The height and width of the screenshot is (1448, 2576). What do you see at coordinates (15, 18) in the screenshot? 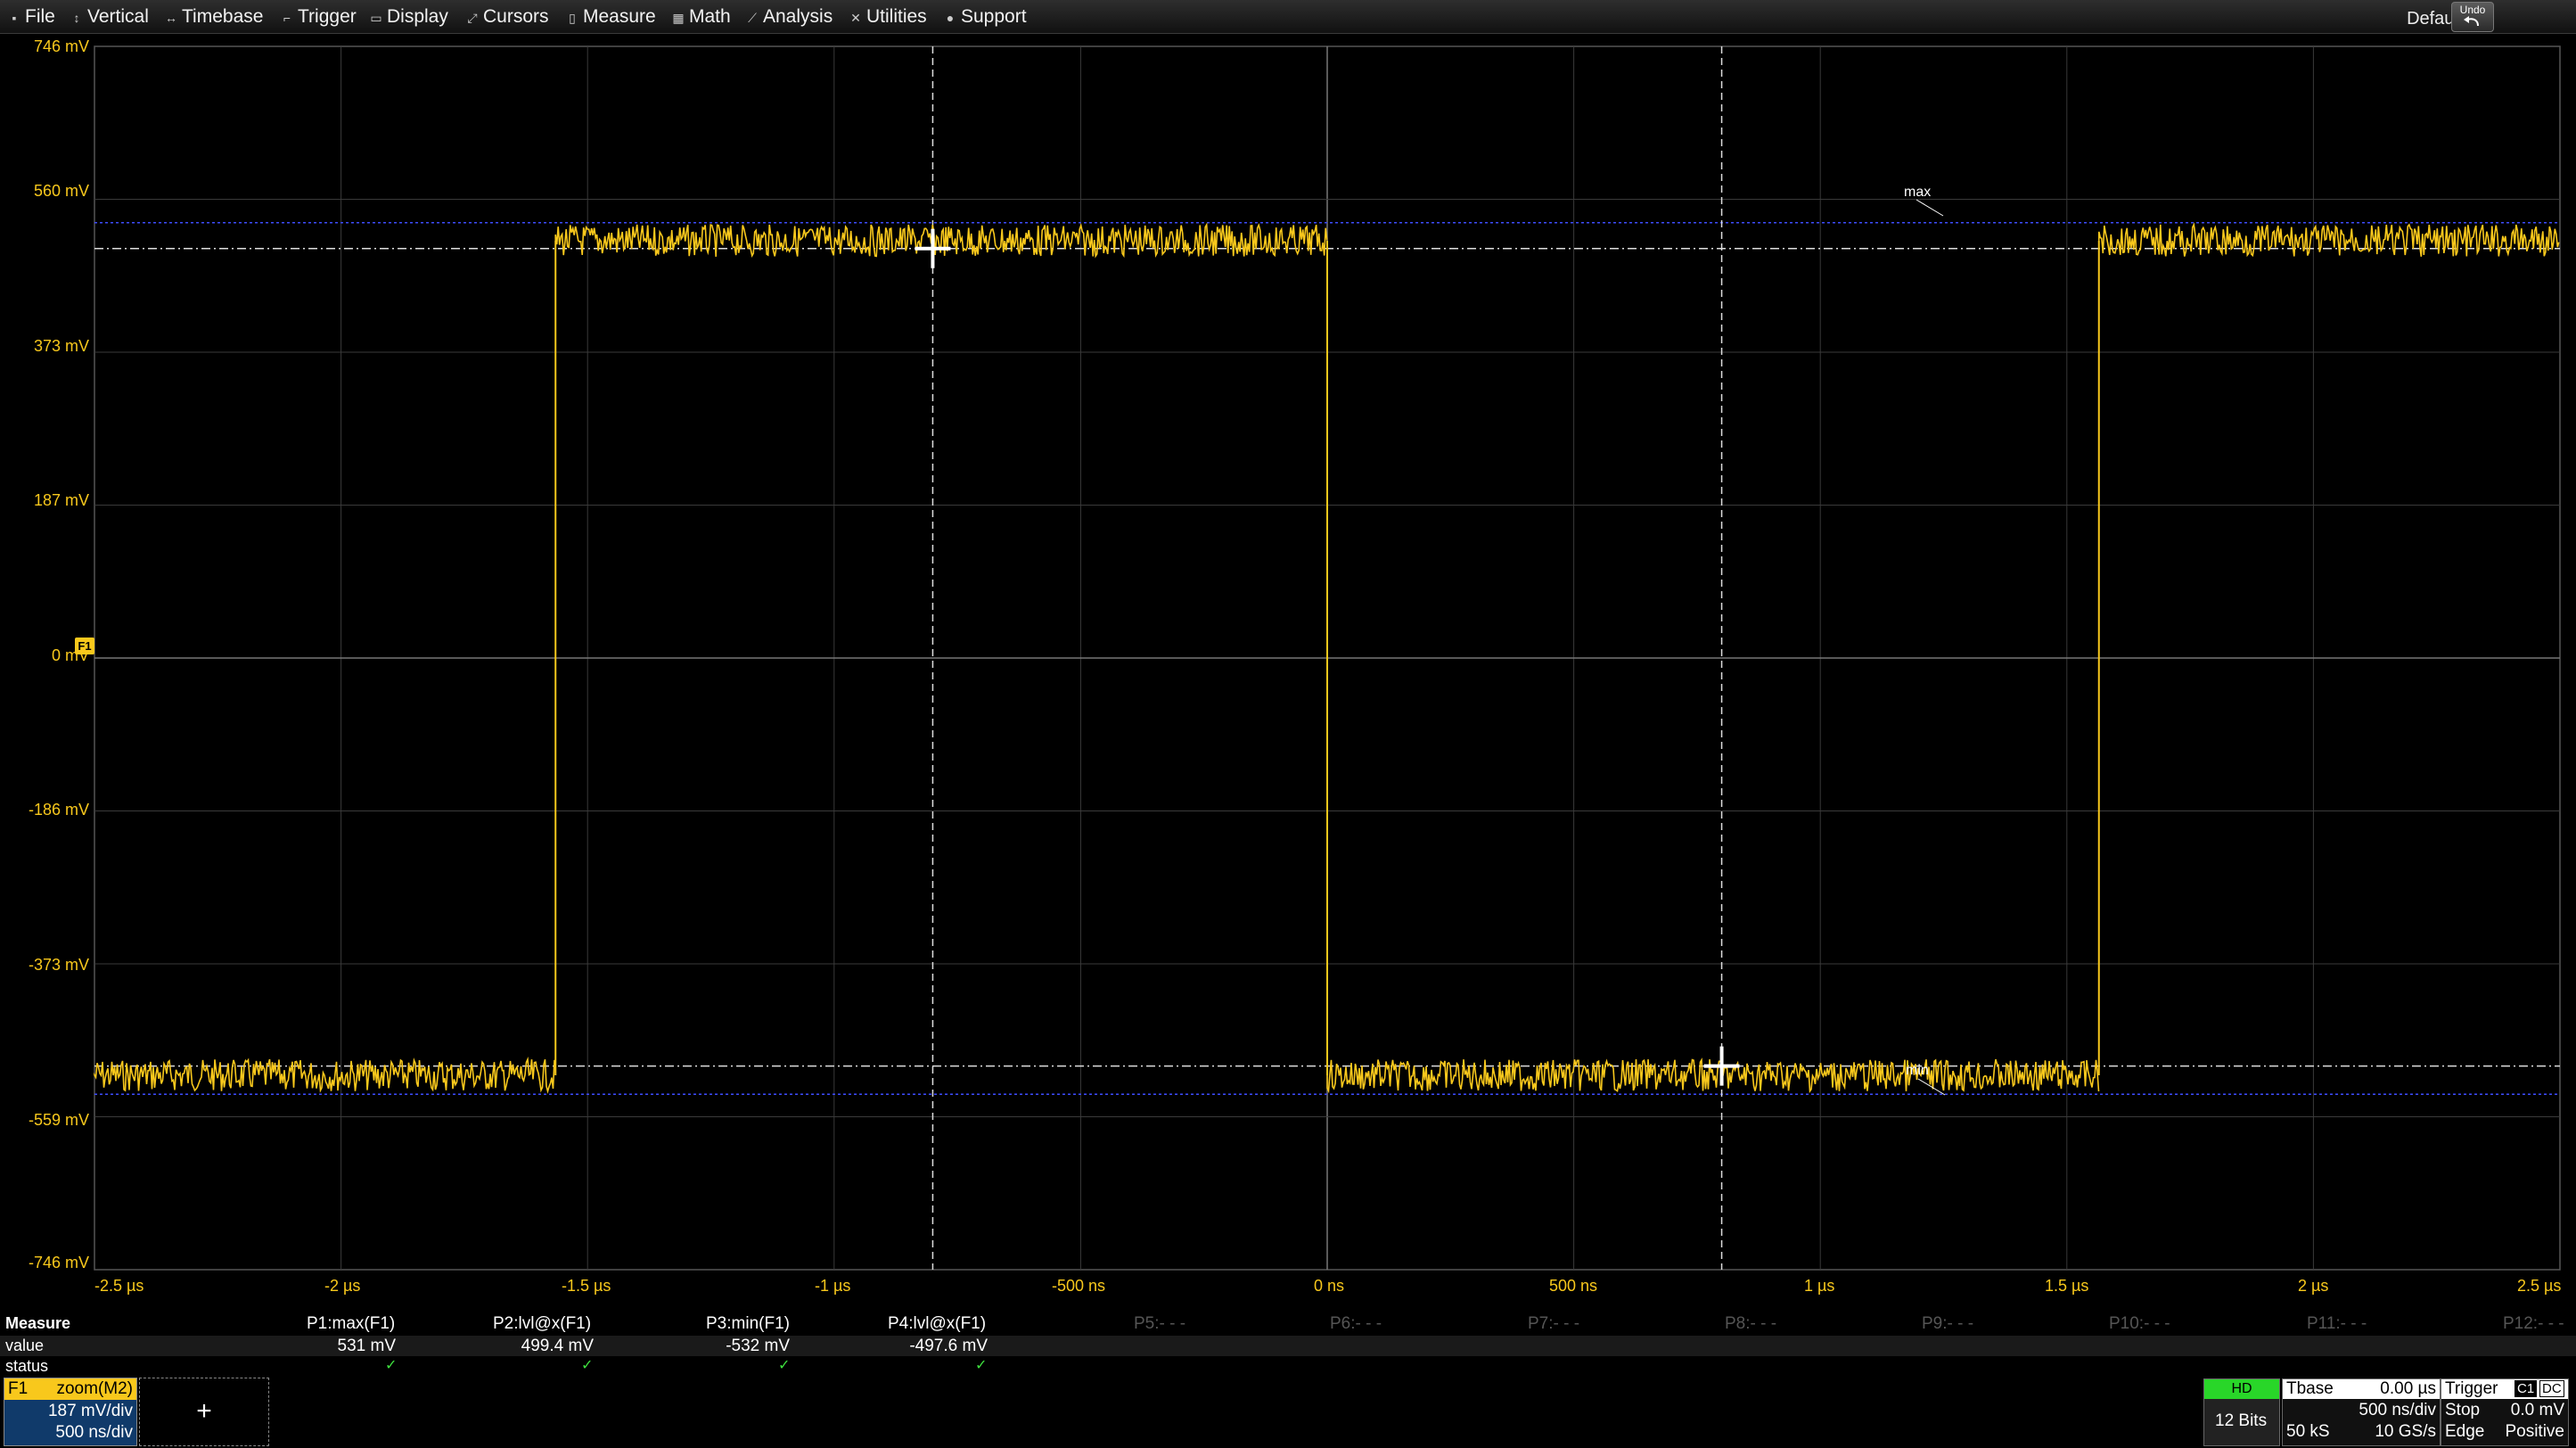
I see `file-icon: ▪` at bounding box center [15, 18].